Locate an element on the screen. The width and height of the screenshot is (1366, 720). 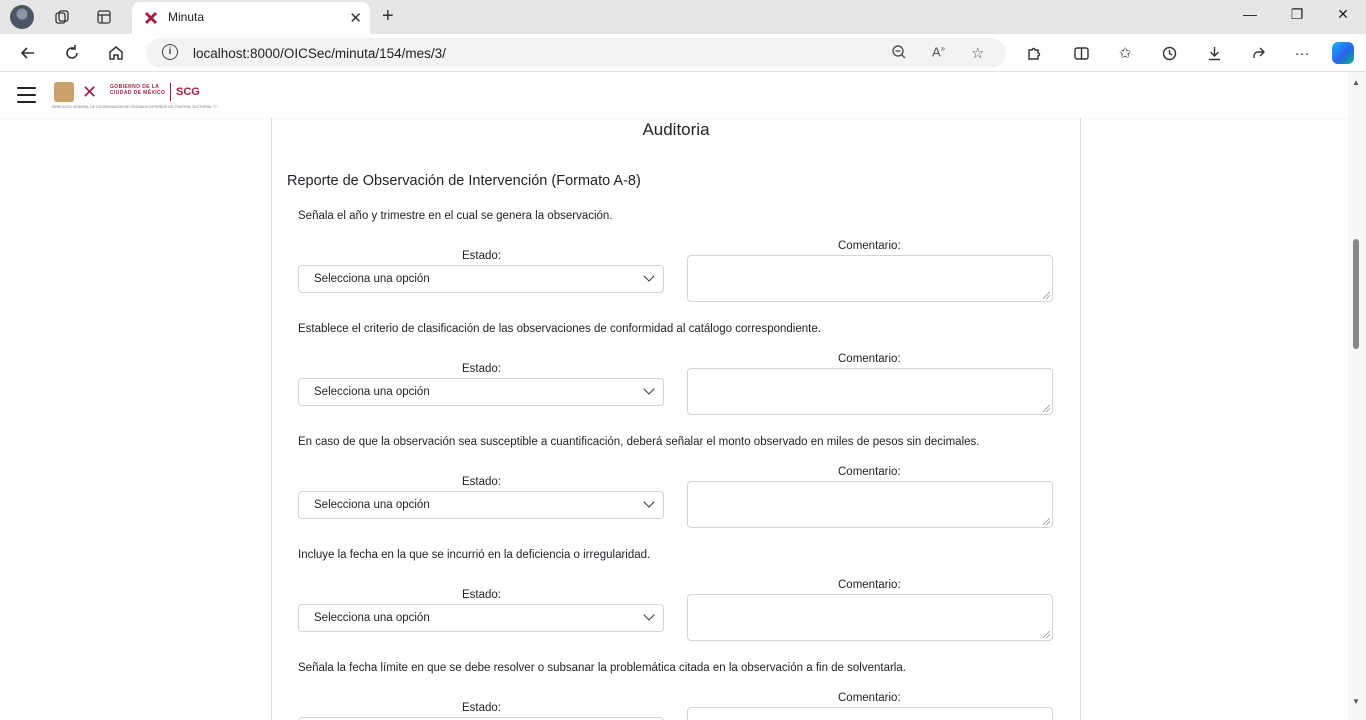
more-icon: ··· is located at coordinates (1302, 53).